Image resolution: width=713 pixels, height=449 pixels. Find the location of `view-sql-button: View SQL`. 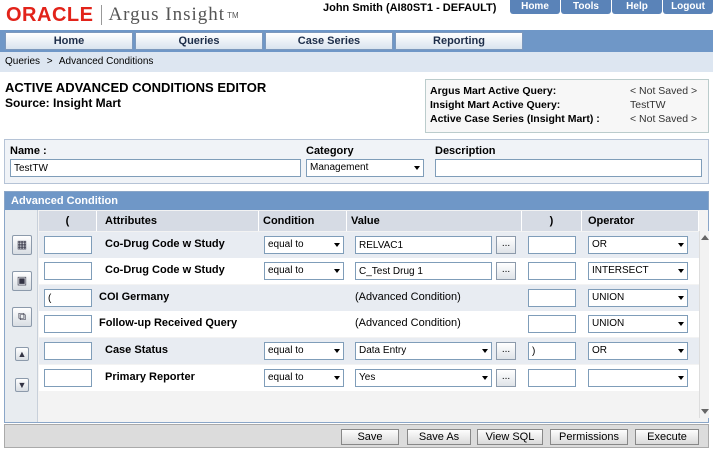

view-sql-button: View SQL is located at coordinates (510, 437).